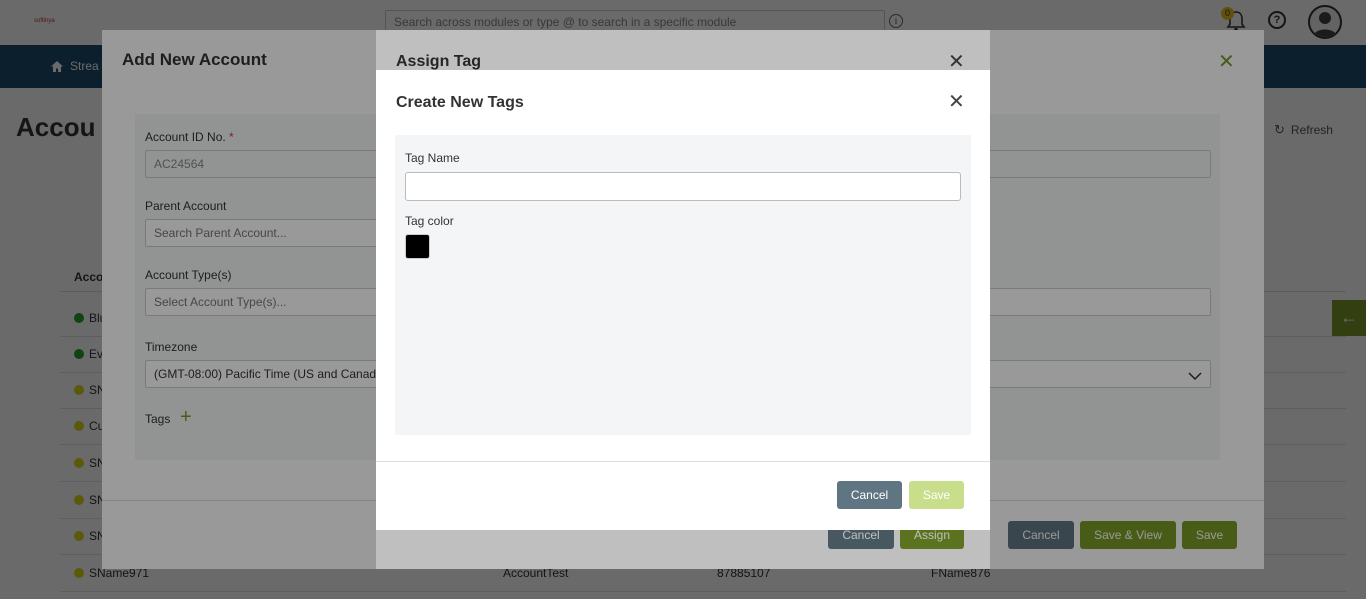 This screenshot has height=599, width=1366. What do you see at coordinates (683, 461) in the screenshot?
I see `create-tag-footer-divider` at bounding box center [683, 461].